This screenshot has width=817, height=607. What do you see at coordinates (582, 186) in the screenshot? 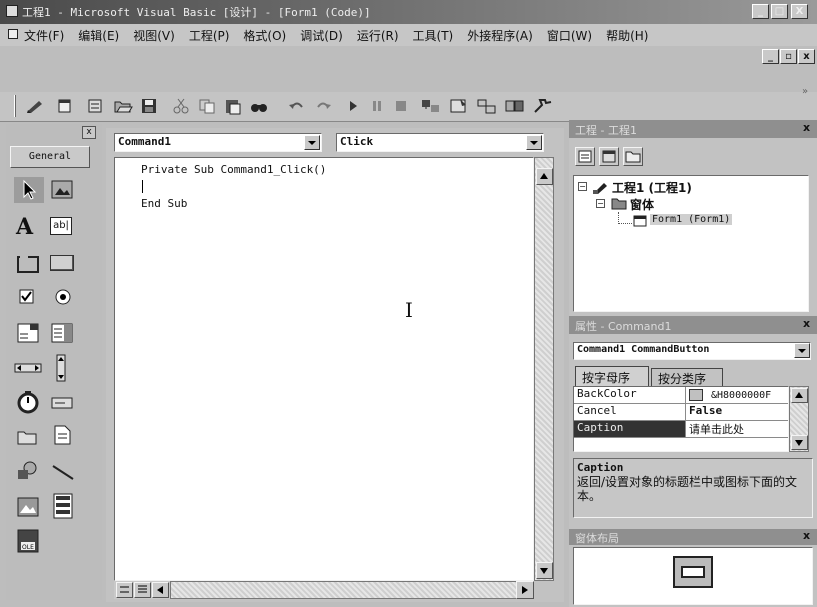
I see `tree-collapse-icon: −` at bounding box center [582, 186].